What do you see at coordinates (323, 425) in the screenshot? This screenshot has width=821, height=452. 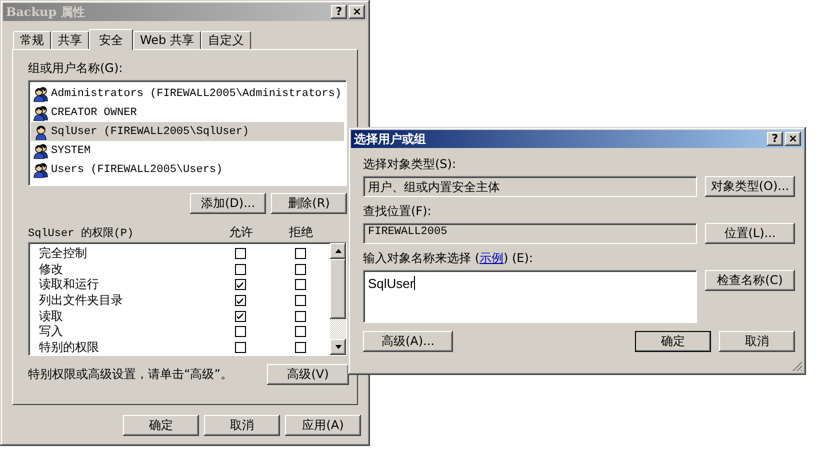 I see `dialog-button: 应用(A)` at bounding box center [323, 425].